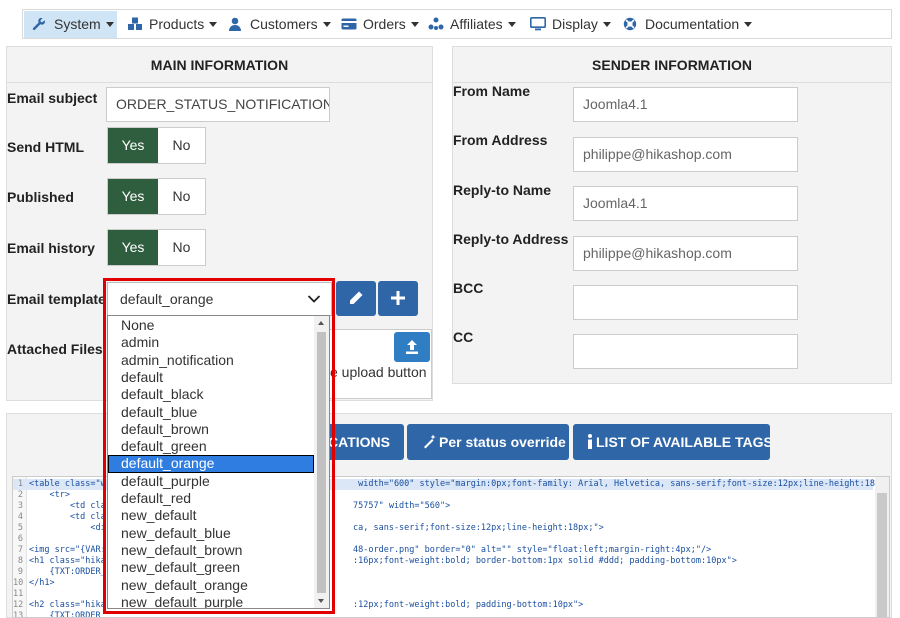 The width and height of the screenshot is (900, 618). What do you see at coordinates (42, 583) in the screenshot?
I see `code-text-left: </h1>` at bounding box center [42, 583].